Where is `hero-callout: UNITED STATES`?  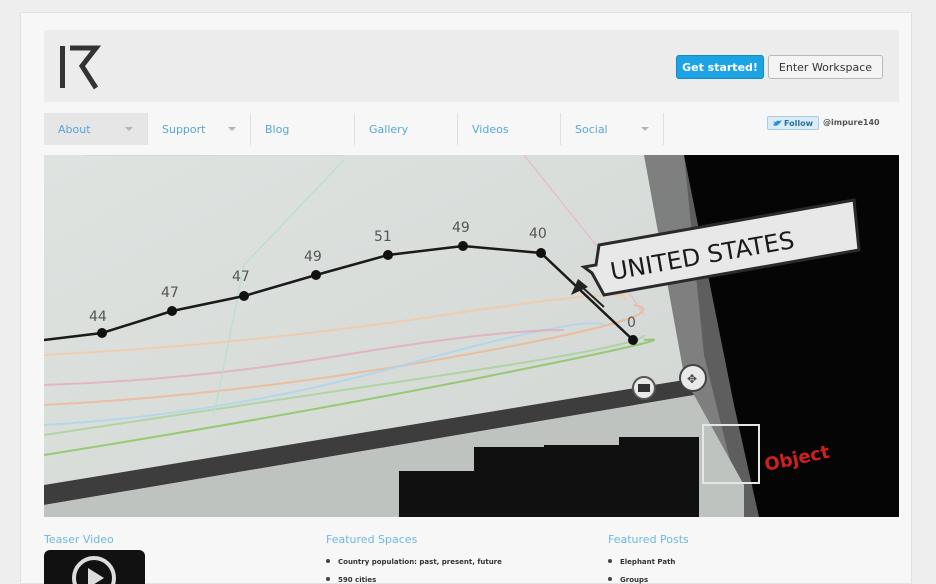 hero-callout: UNITED STATES is located at coordinates (702, 256).